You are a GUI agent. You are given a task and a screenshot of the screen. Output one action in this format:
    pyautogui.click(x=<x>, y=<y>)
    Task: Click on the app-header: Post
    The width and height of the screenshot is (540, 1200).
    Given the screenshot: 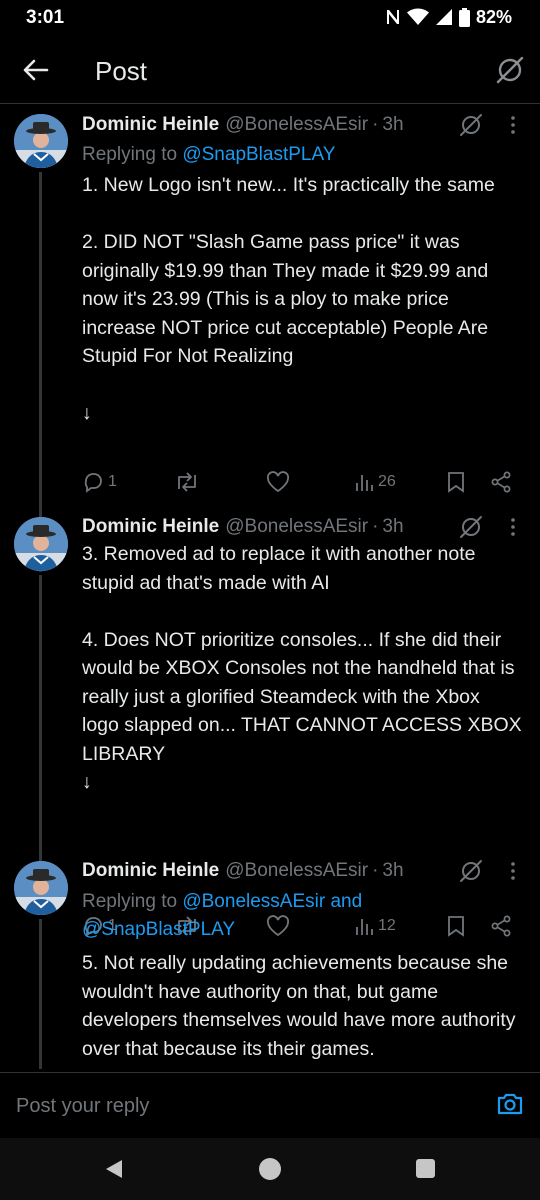 What is the action you would take?
    pyautogui.click(x=270, y=70)
    